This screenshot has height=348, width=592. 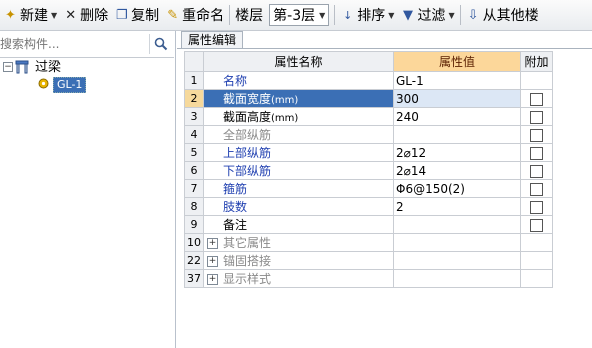 I want to click on row-number: 1, so click(x=194, y=80).